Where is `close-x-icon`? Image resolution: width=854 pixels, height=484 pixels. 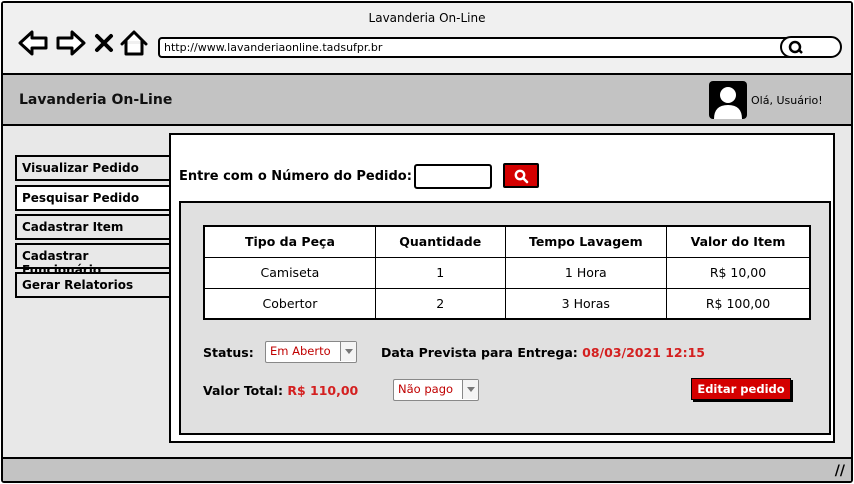
close-x-icon is located at coordinates (104, 43).